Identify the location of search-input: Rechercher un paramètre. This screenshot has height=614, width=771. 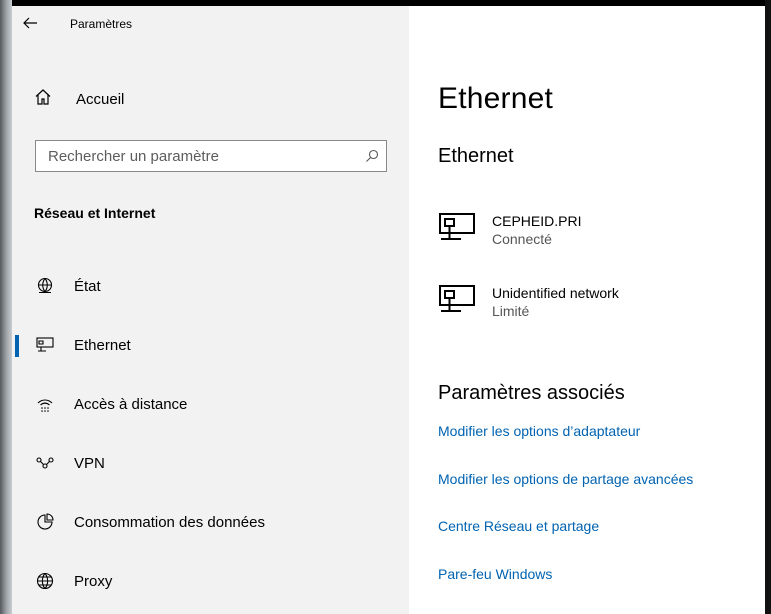
(197, 156).